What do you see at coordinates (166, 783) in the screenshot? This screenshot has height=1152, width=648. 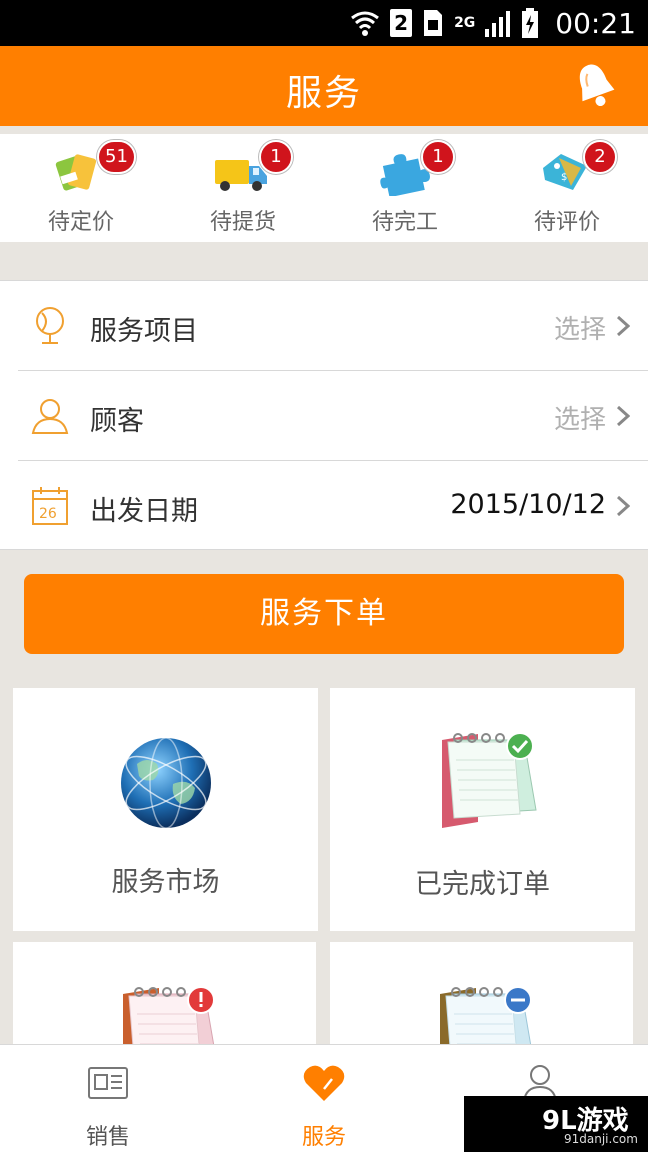 I see `globe-icon` at bounding box center [166, 783].